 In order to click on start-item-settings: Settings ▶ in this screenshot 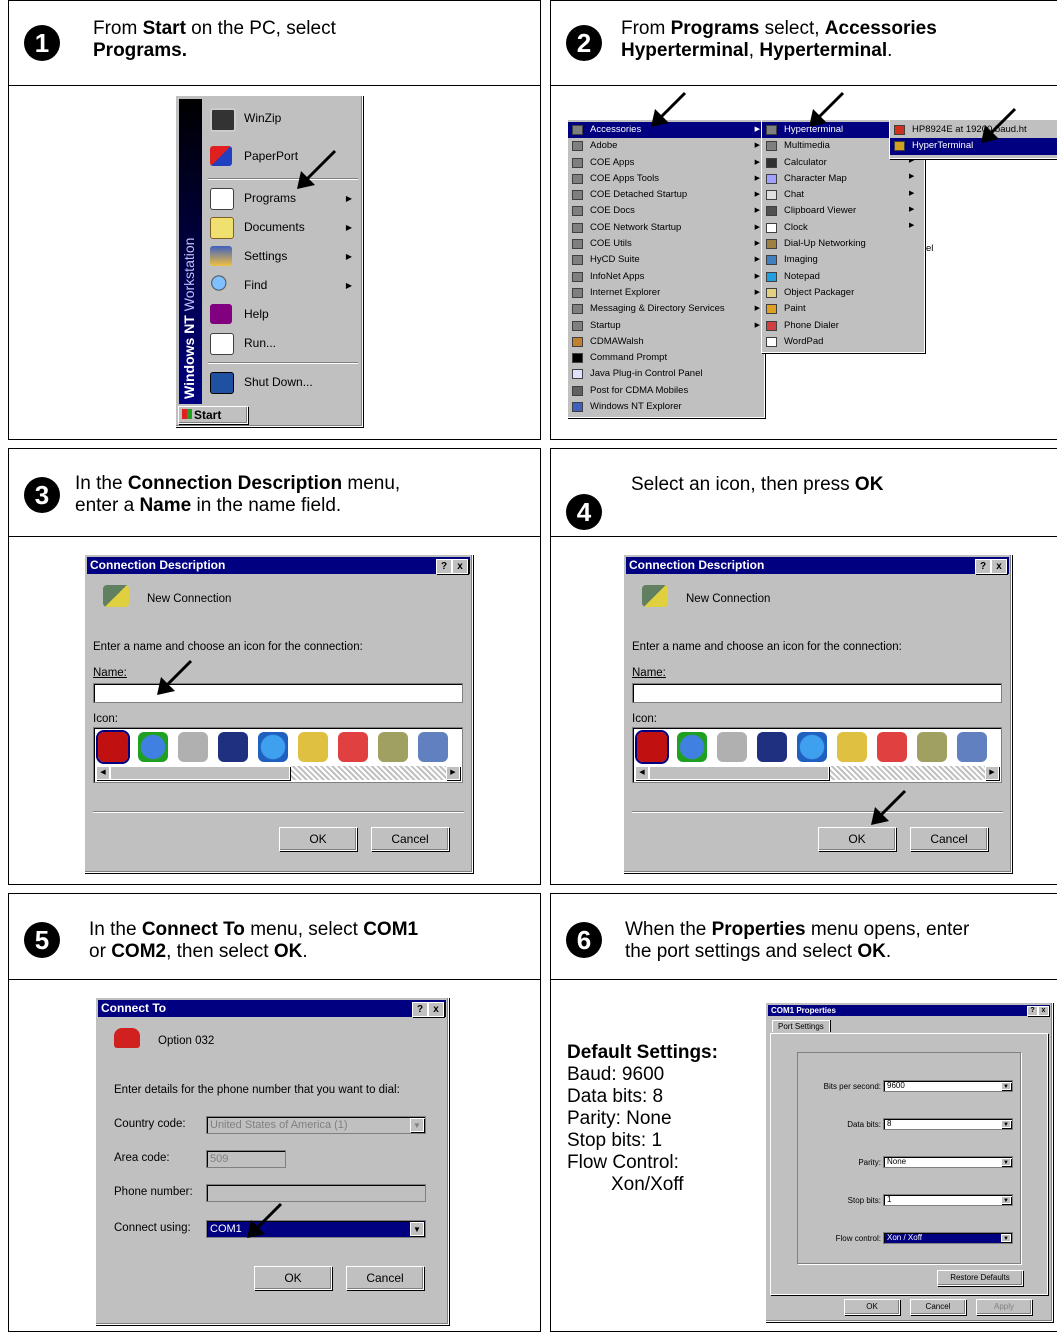, I will do `click(282, 256)`.